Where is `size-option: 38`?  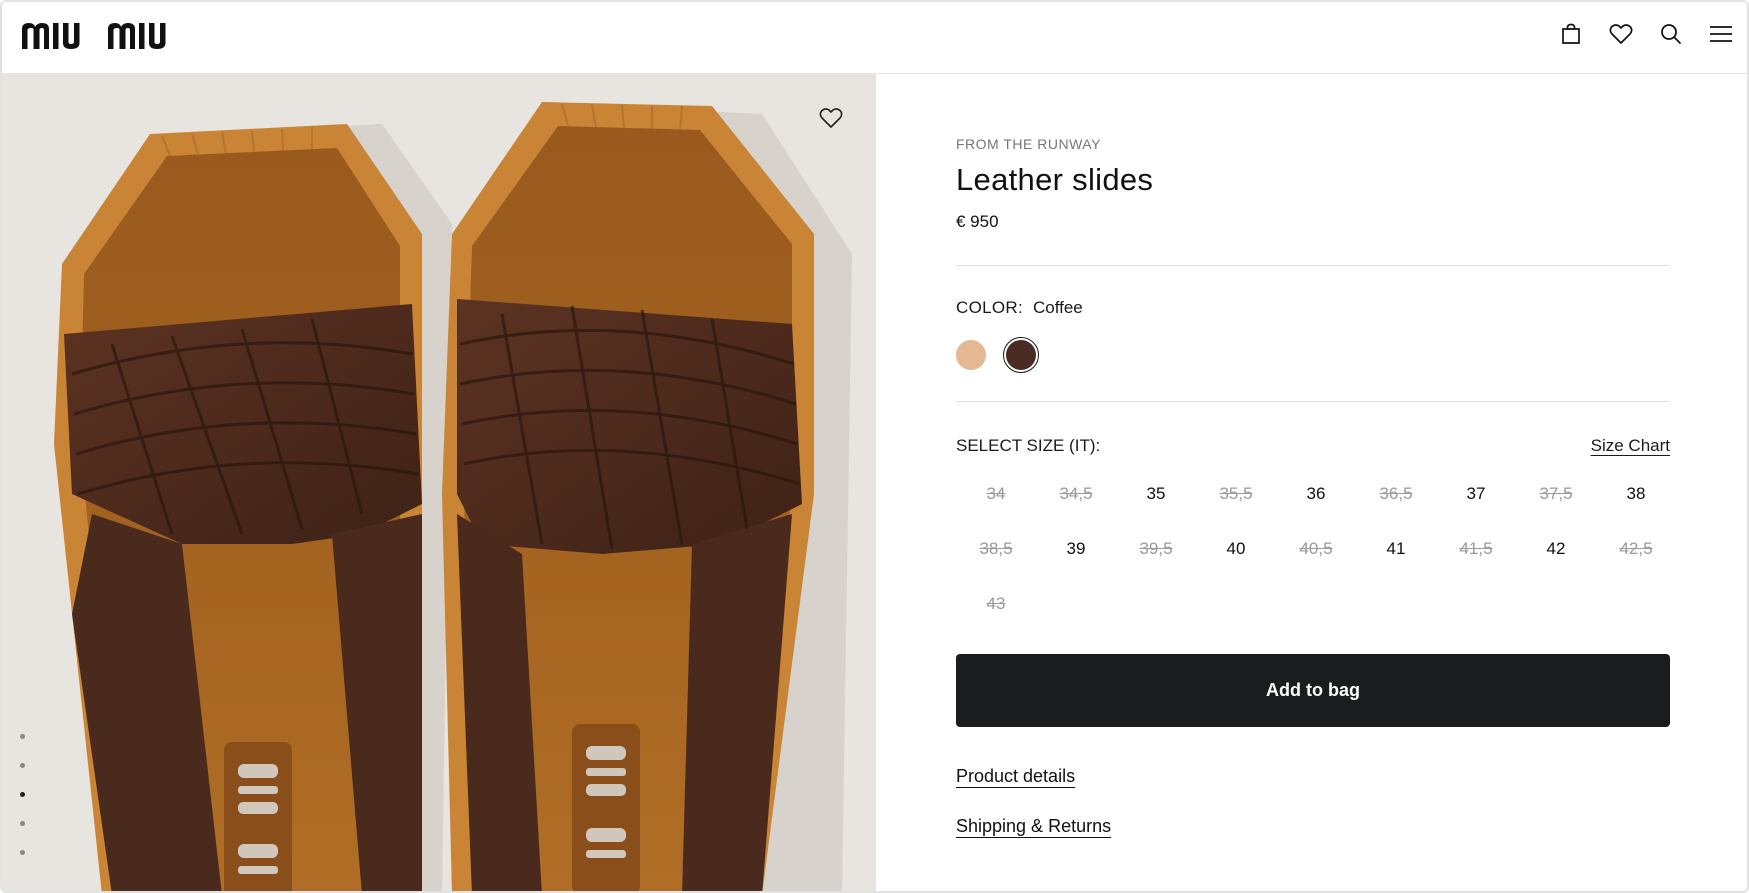 size-option: 38 is located at coordinates (1636, 494).